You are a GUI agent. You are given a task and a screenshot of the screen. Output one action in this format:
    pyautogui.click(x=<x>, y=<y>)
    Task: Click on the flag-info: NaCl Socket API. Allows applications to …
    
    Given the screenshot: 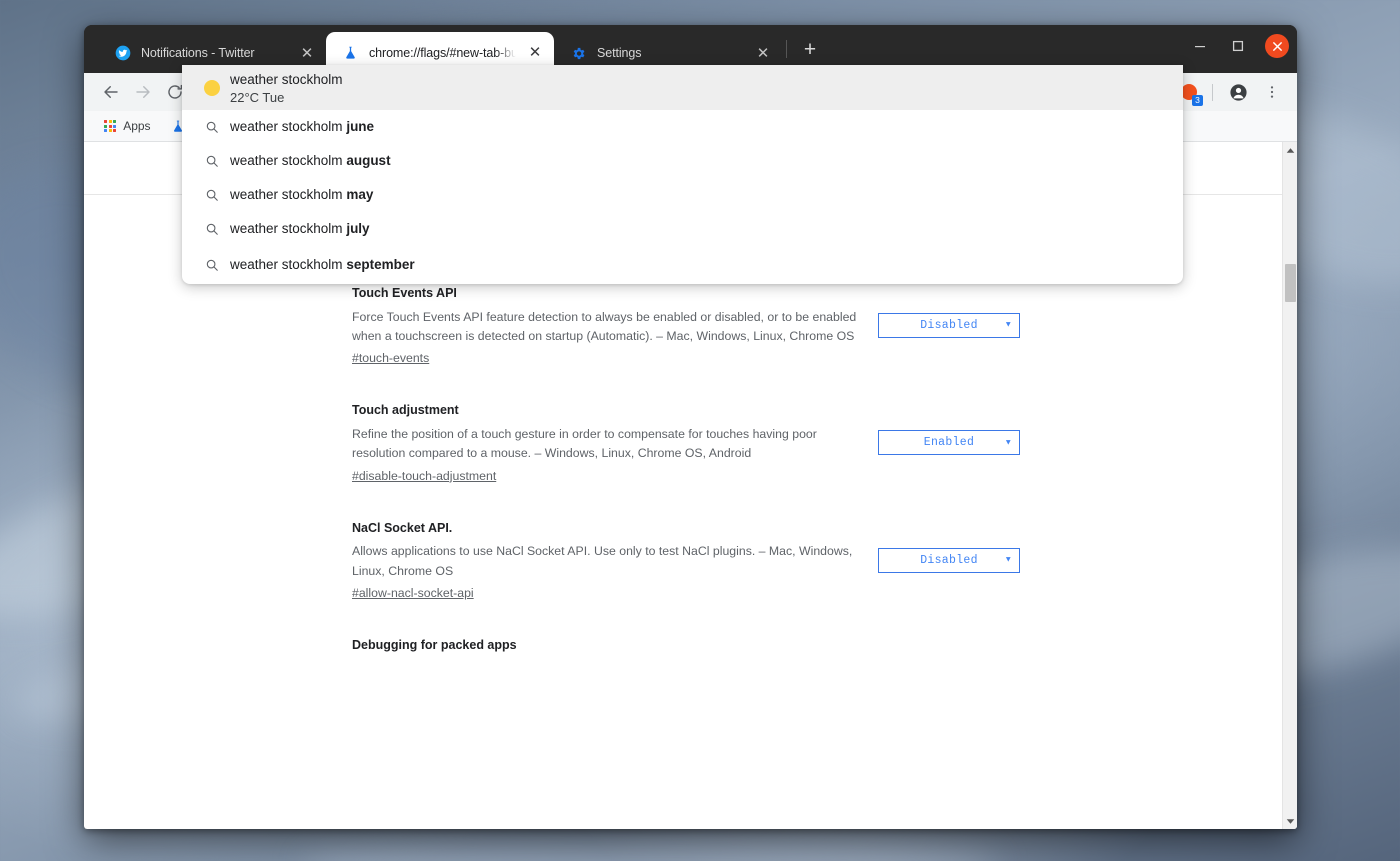 What is the action you would take?
    pyautogui.click(x=606, y=560)
    